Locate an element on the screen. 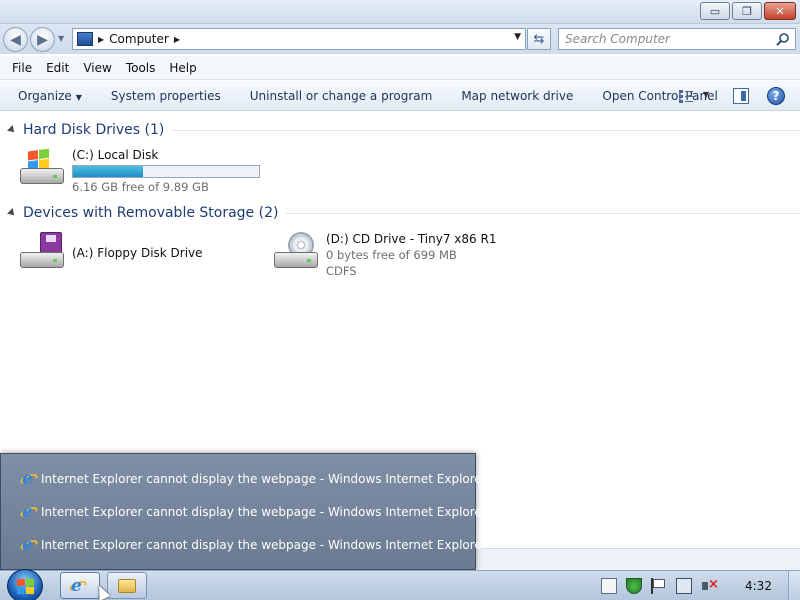  forward-arrow-icon: ▶ is located at coordinates (42, 39).